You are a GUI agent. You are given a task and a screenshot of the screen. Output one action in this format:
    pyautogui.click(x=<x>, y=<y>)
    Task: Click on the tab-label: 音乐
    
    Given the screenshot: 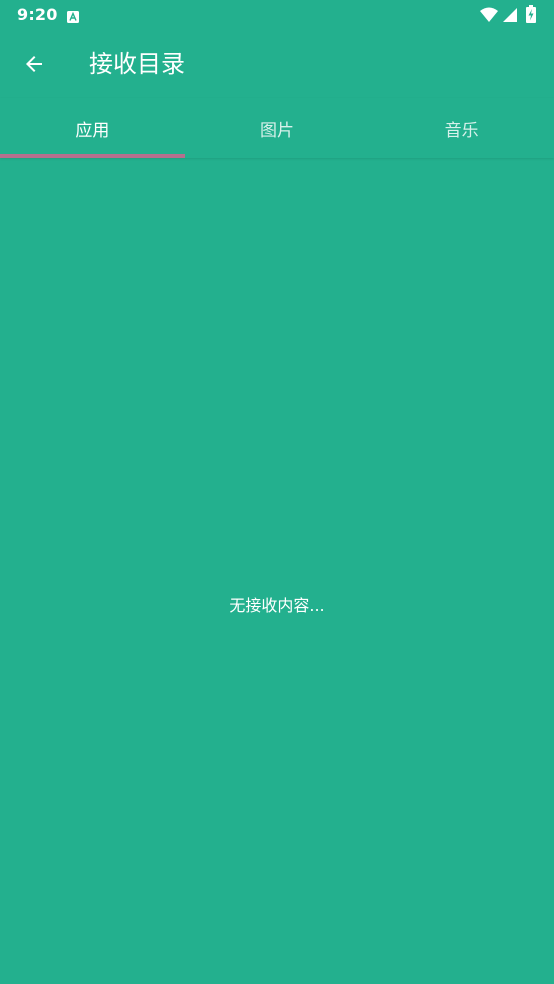 What is the action you would take?
    pyautogui.click(x=461, y=130)
    